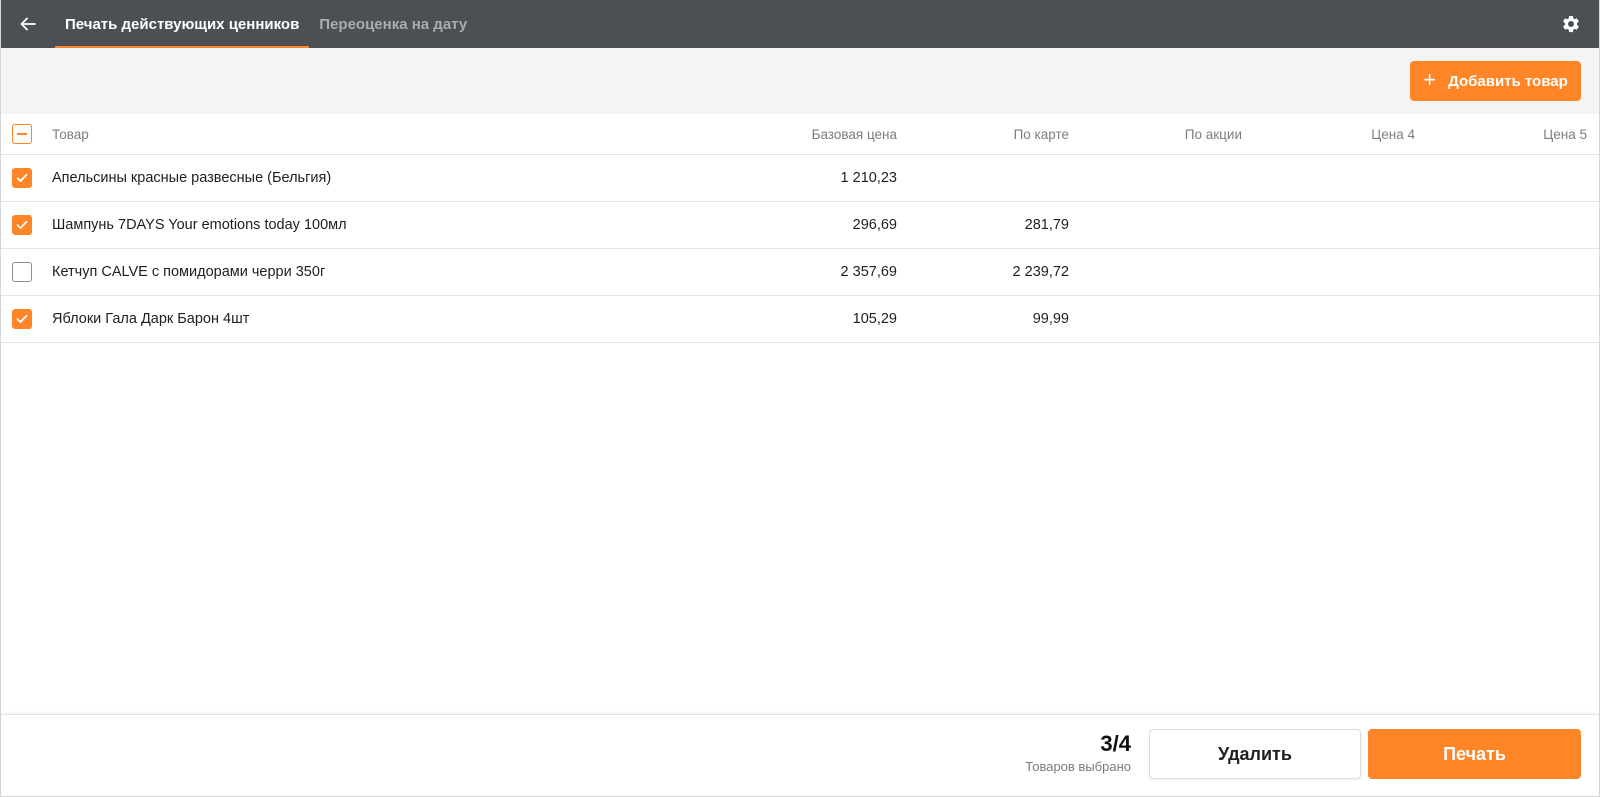 Image resolution: width=1600 pixels, height=797 pixels. Describe the element at coordinates (1078, 766) in the screenshot. I see `selected-count-label: Товаров выбрано` at that location.